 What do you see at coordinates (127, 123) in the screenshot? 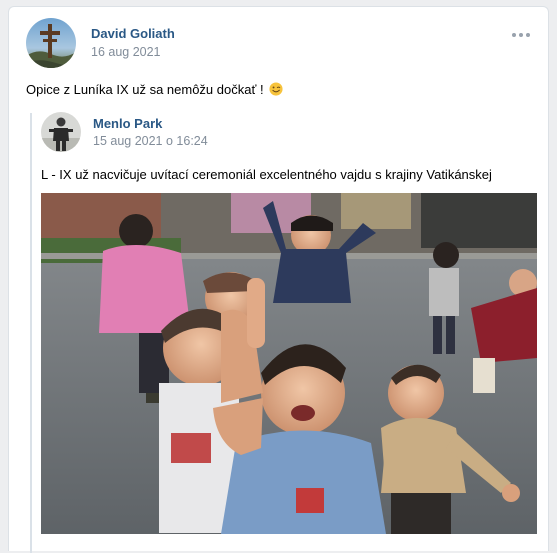
I see `repost-author-name: Menlo Park` at bounding box center [127, 123].